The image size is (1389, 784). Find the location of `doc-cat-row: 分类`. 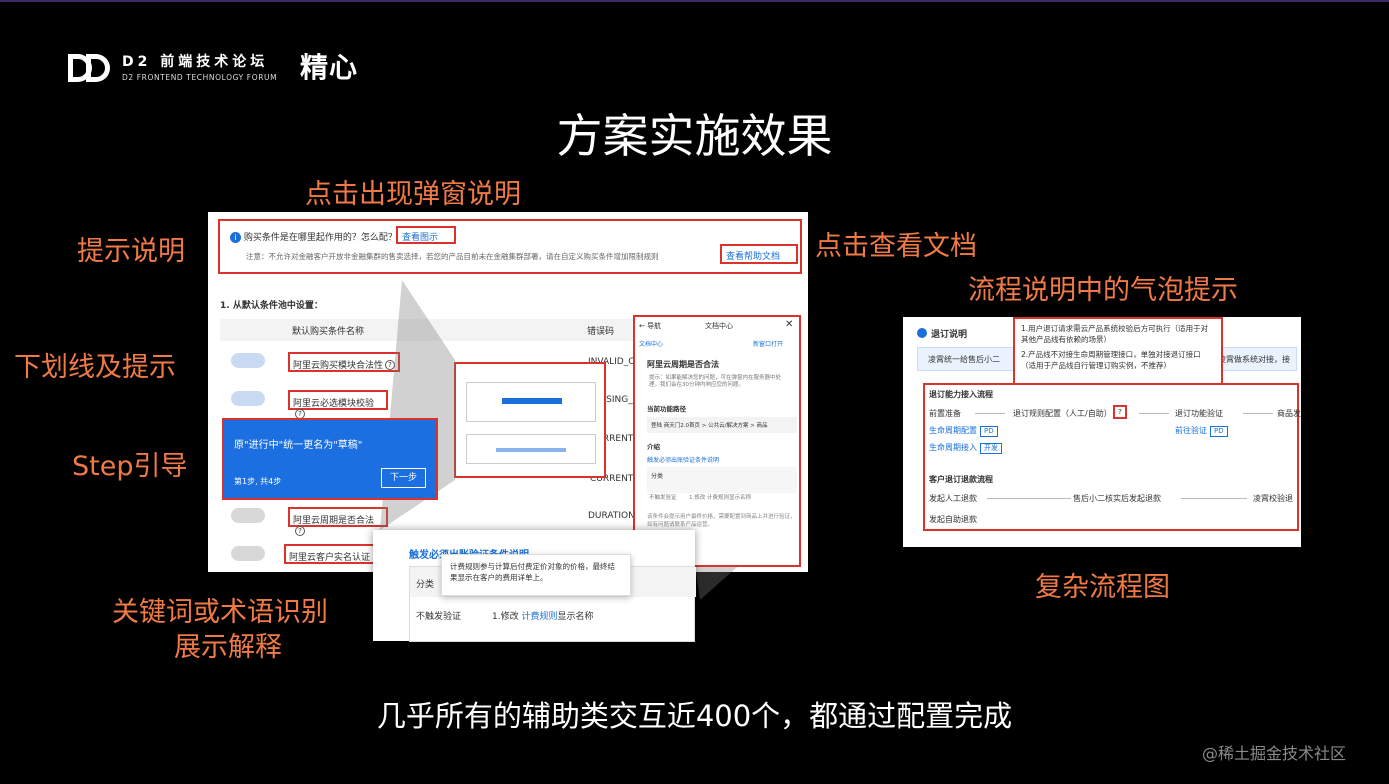

doc-cat-row: 分类 is located at coordinates (722, 480).